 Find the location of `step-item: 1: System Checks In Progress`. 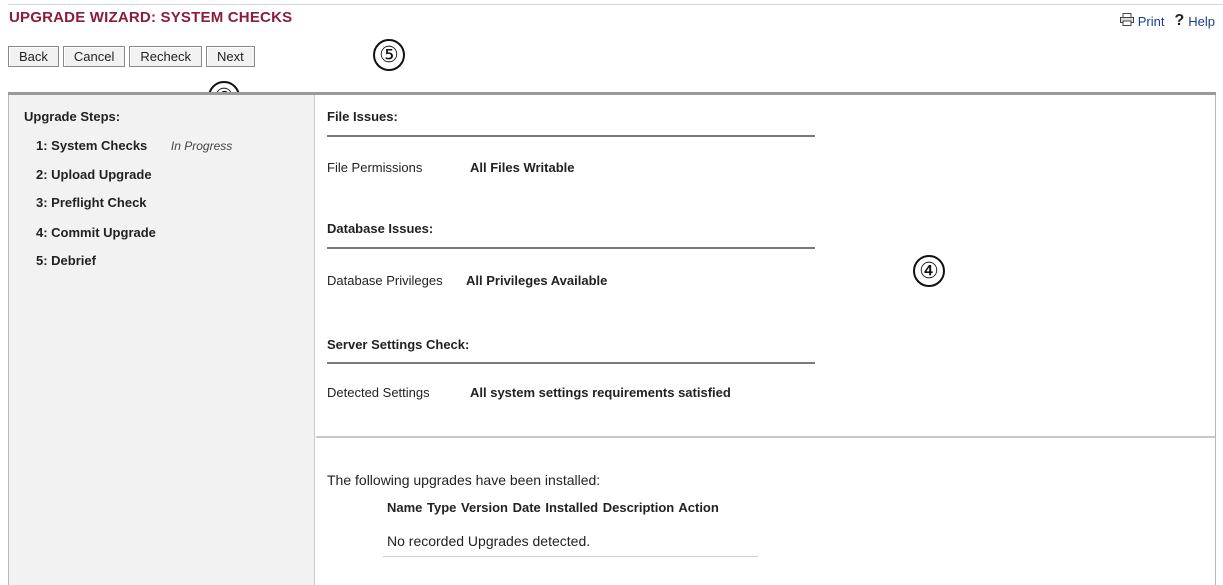

step-item: 1: System Checks In Progress is located at coordinates (134, 145).